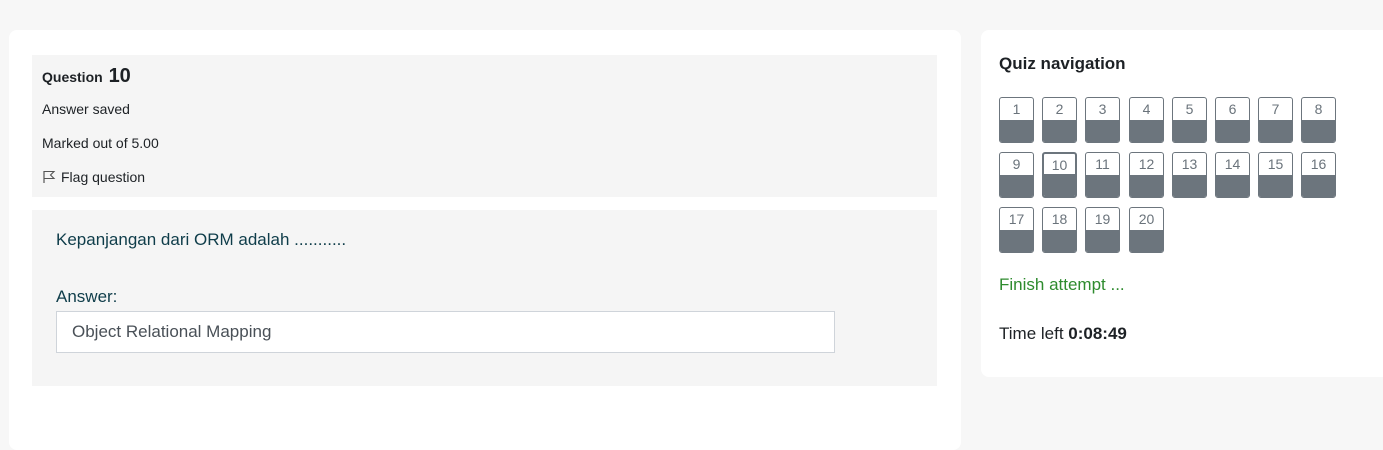 The height and width of the screenshot is (450, 1383). I want to click on question-number: Question 10, so click(86, 76).